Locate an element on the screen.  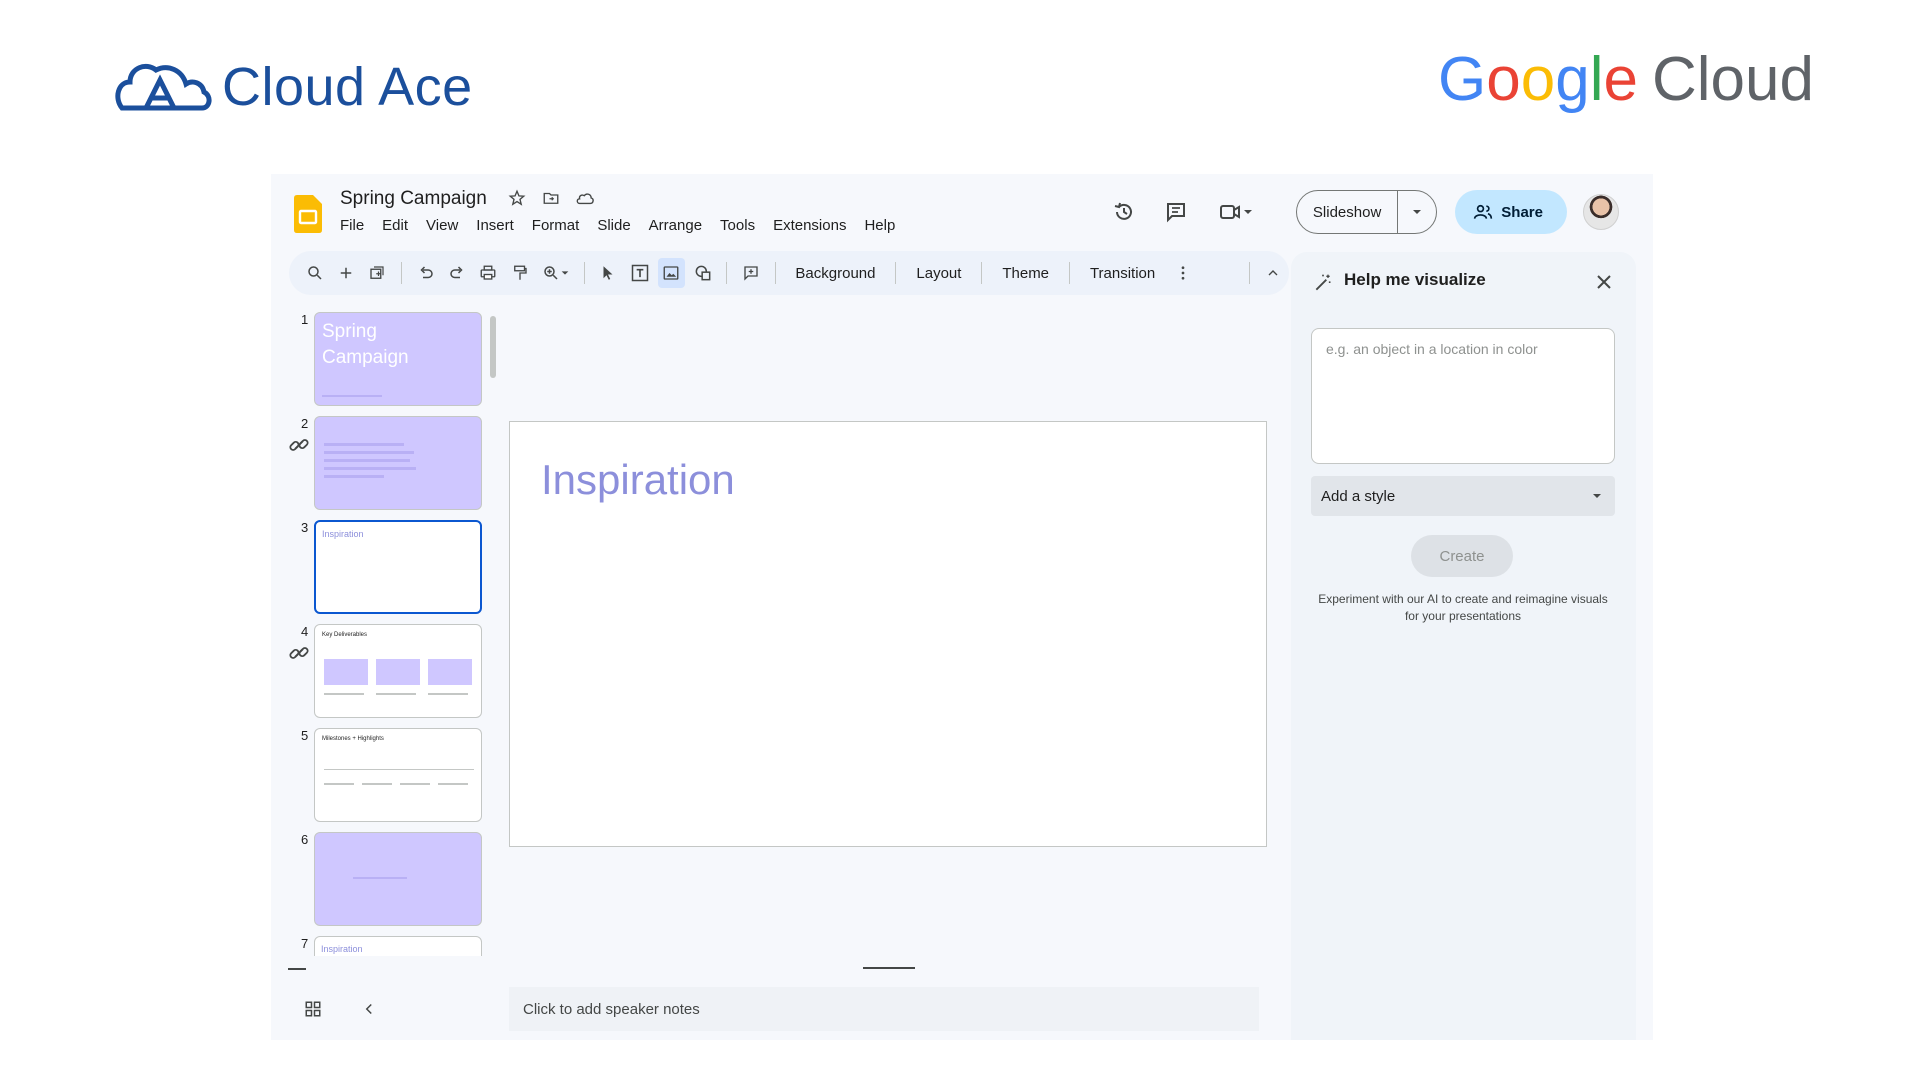
shape-icon is located at coordinates (702, 273).